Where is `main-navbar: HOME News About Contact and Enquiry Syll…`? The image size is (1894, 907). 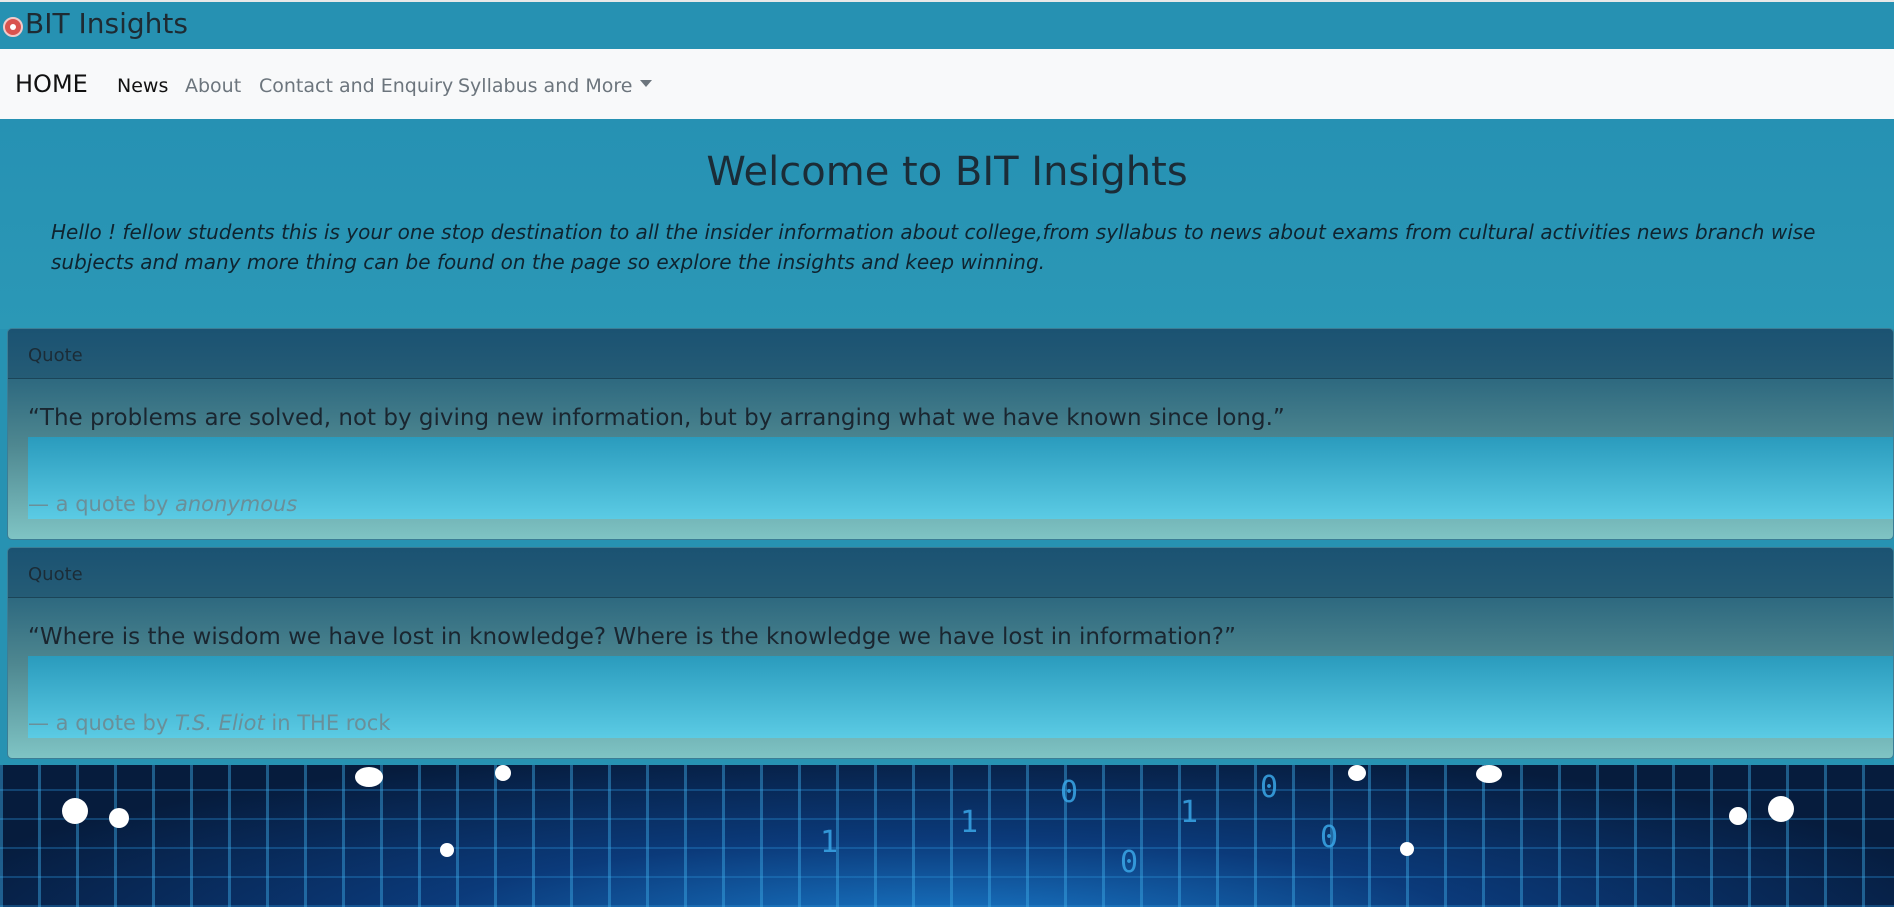 main-navbar: HOME News About Contact and Enquiry Syll… is located at coordinates (947, 84).